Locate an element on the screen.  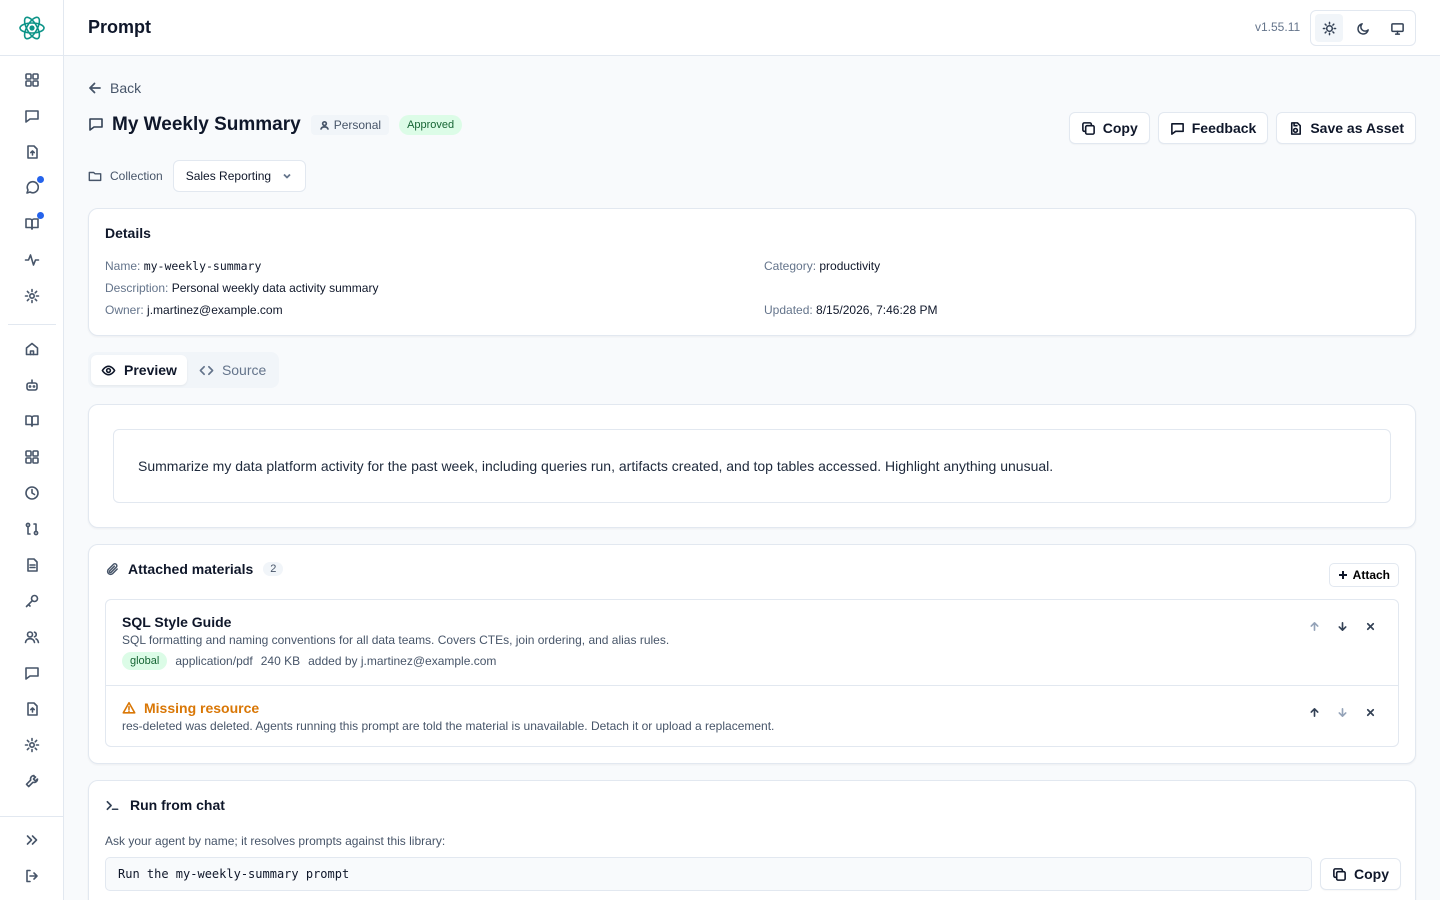
sidebar-item-import is located at coordinates (32, 709).